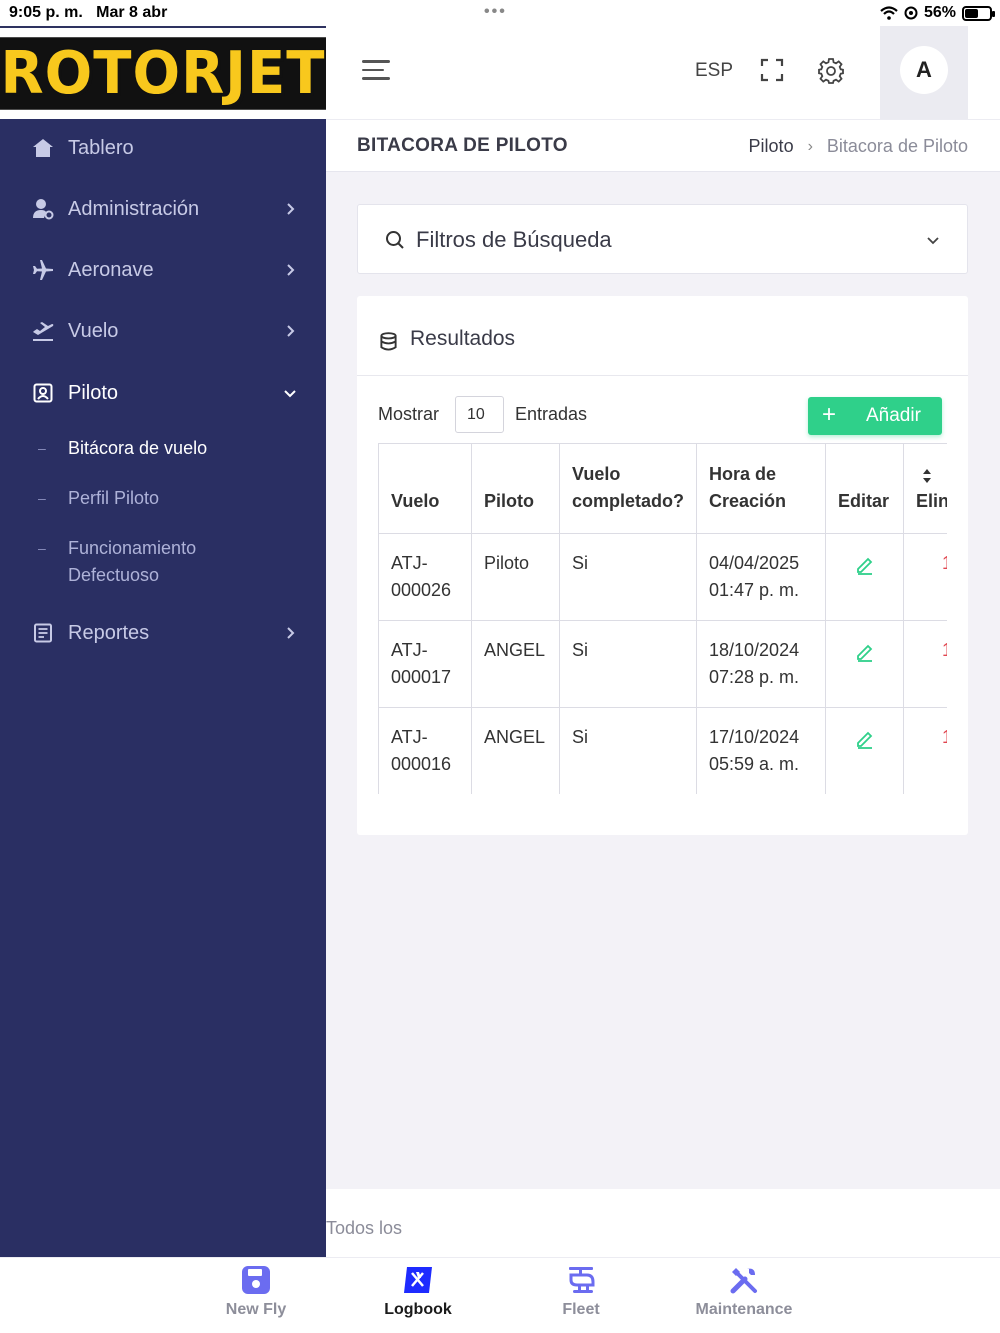 This screenshot has height=1333, width=1000. I want to click on sidebar-item-administracion: Administración, so click(163, 209).